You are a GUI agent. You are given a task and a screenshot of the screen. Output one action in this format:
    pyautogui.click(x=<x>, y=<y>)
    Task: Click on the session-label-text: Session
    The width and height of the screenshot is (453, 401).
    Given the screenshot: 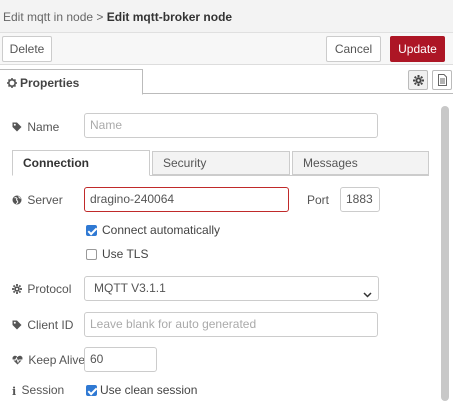 What is the action you would take?
    pyautogui.click(x=43, y=390)
    